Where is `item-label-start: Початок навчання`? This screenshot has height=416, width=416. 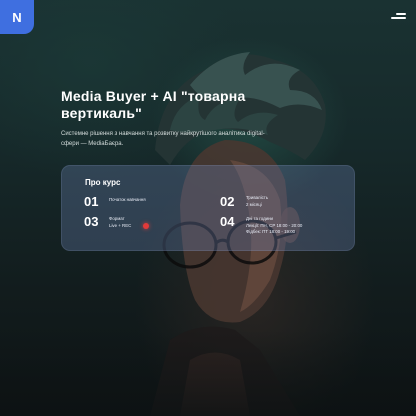
item-label-start: Початок навчання is located at coordinates (127, 199).